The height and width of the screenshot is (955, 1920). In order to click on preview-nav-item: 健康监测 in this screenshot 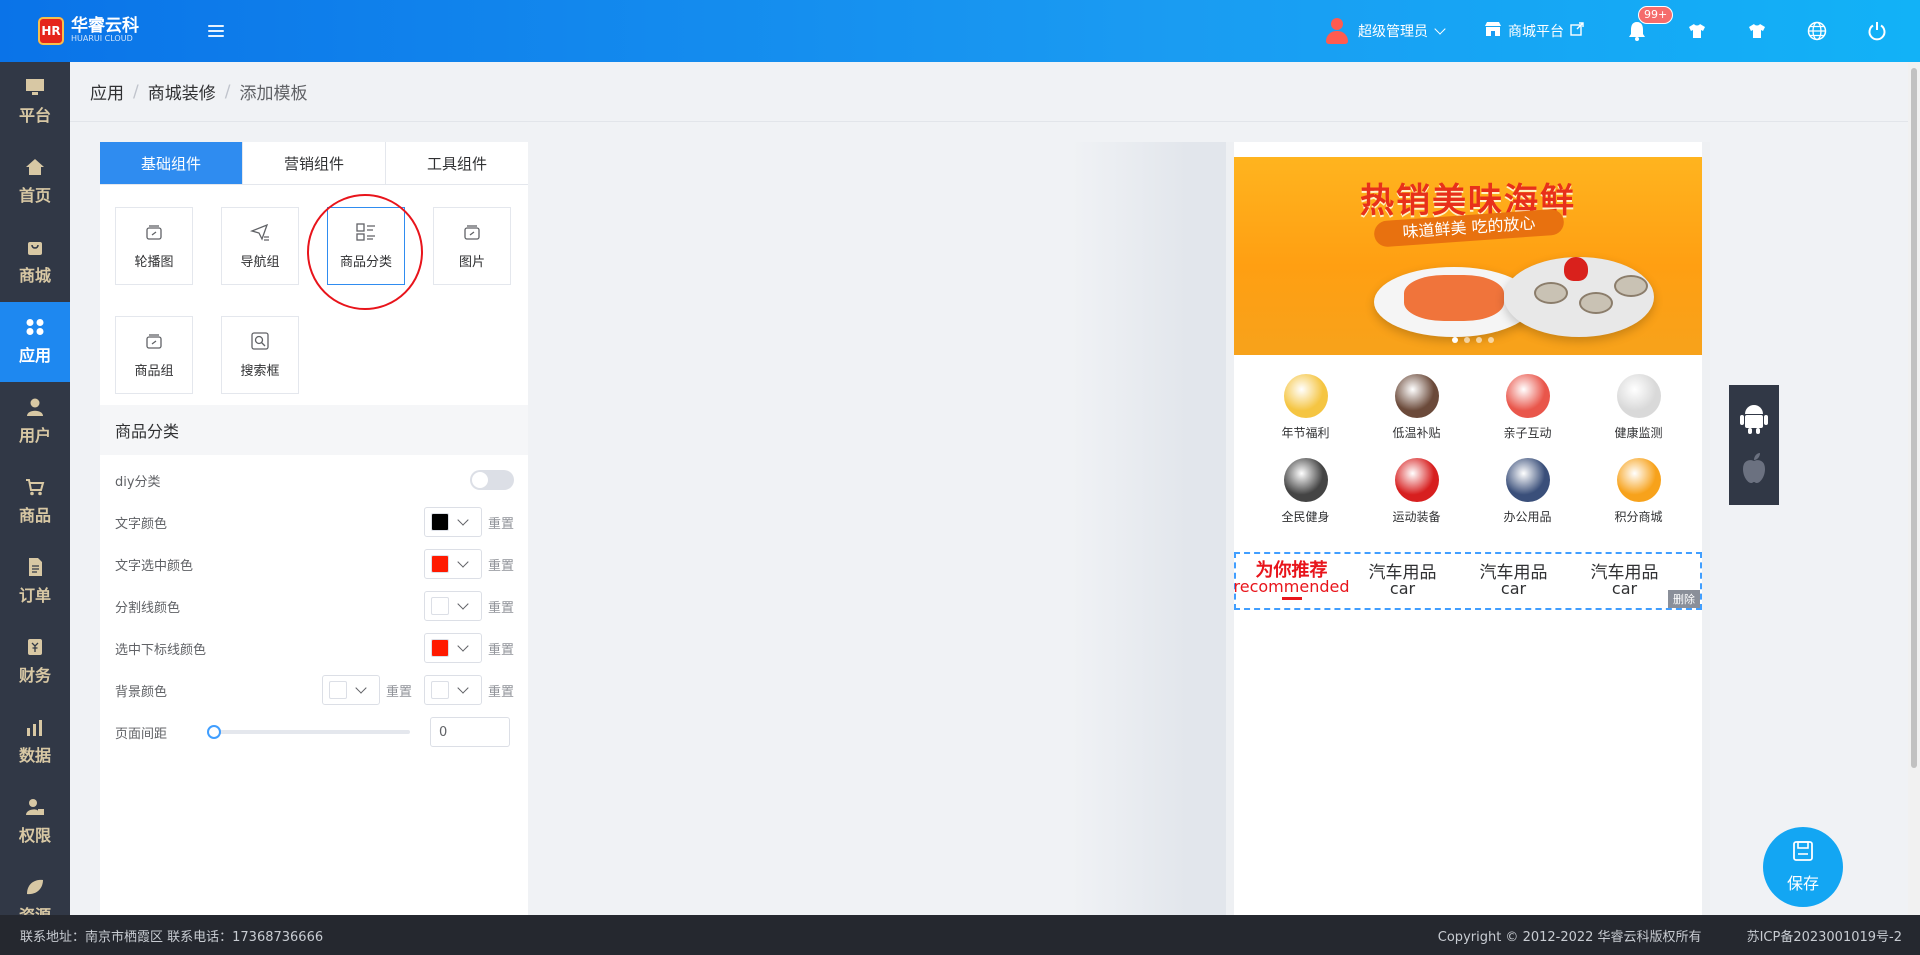, I will do `click(1638, 416)`.